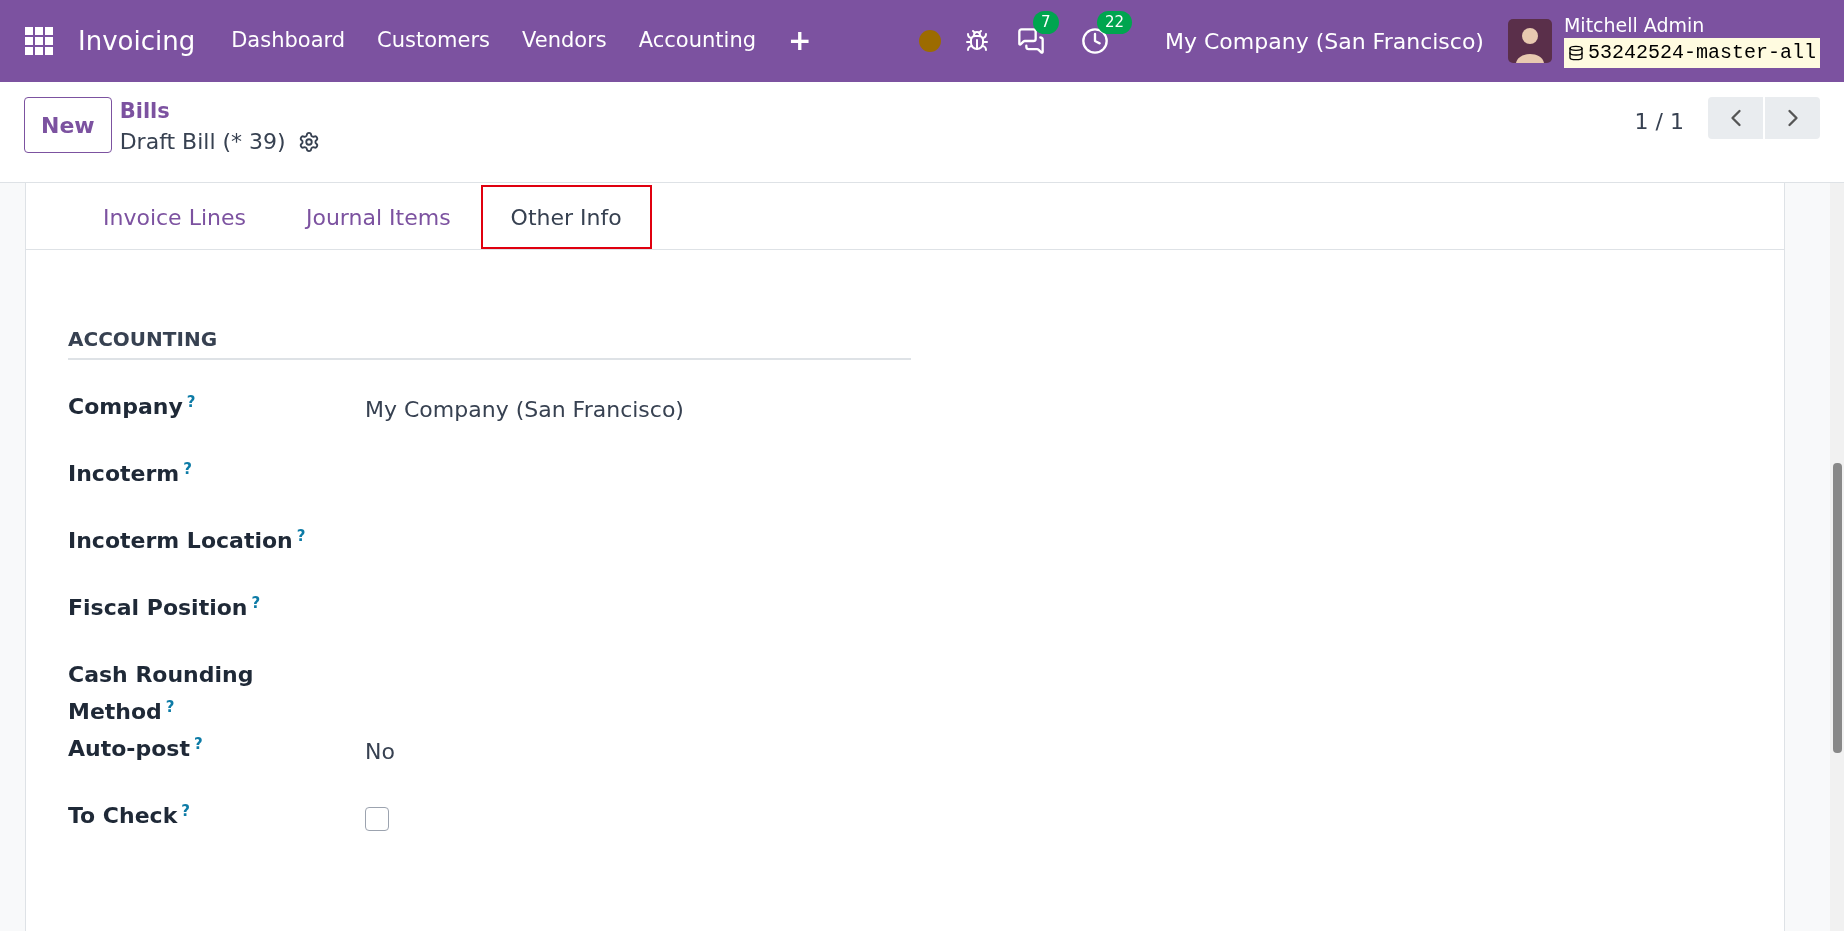 This screenshot has height=931, width=1844. I want to click on field-value: My Company (San Francisco), so click(524, 410).